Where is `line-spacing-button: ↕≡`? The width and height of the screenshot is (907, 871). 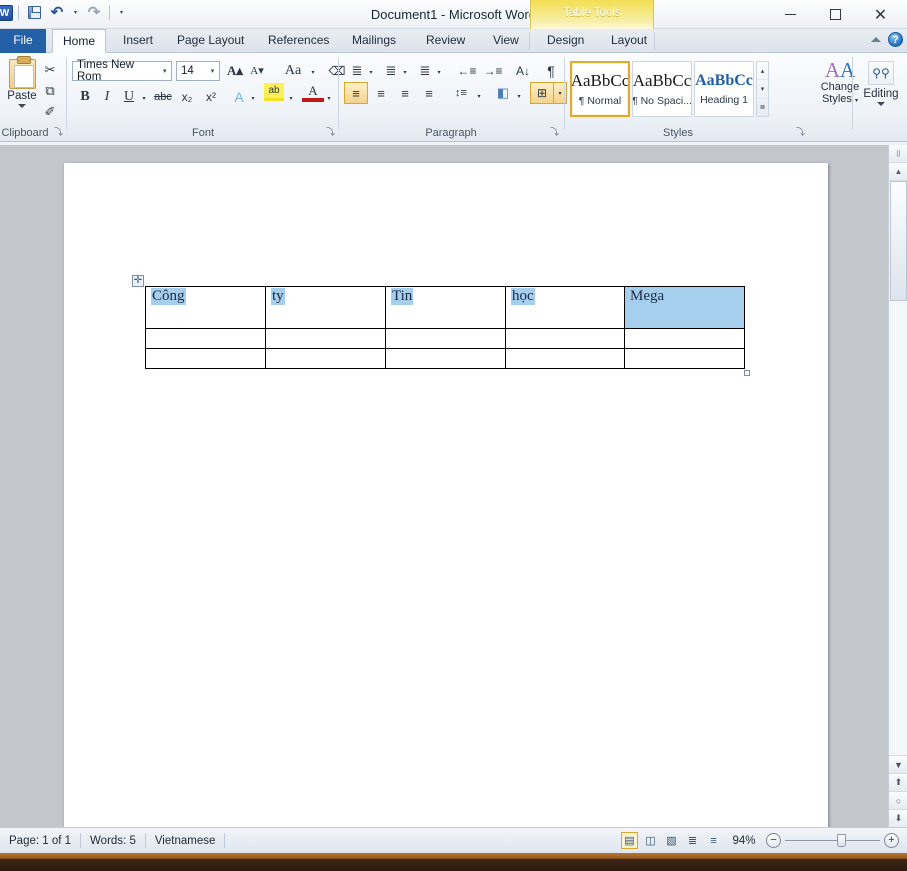
line-spacing-button: ↕≡ is located at coordinates (461, 93).